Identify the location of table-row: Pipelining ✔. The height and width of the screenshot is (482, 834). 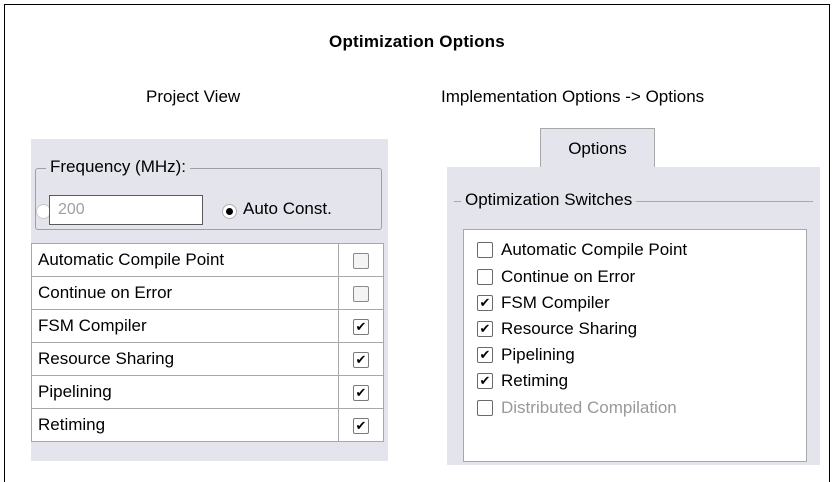
(207, 392).